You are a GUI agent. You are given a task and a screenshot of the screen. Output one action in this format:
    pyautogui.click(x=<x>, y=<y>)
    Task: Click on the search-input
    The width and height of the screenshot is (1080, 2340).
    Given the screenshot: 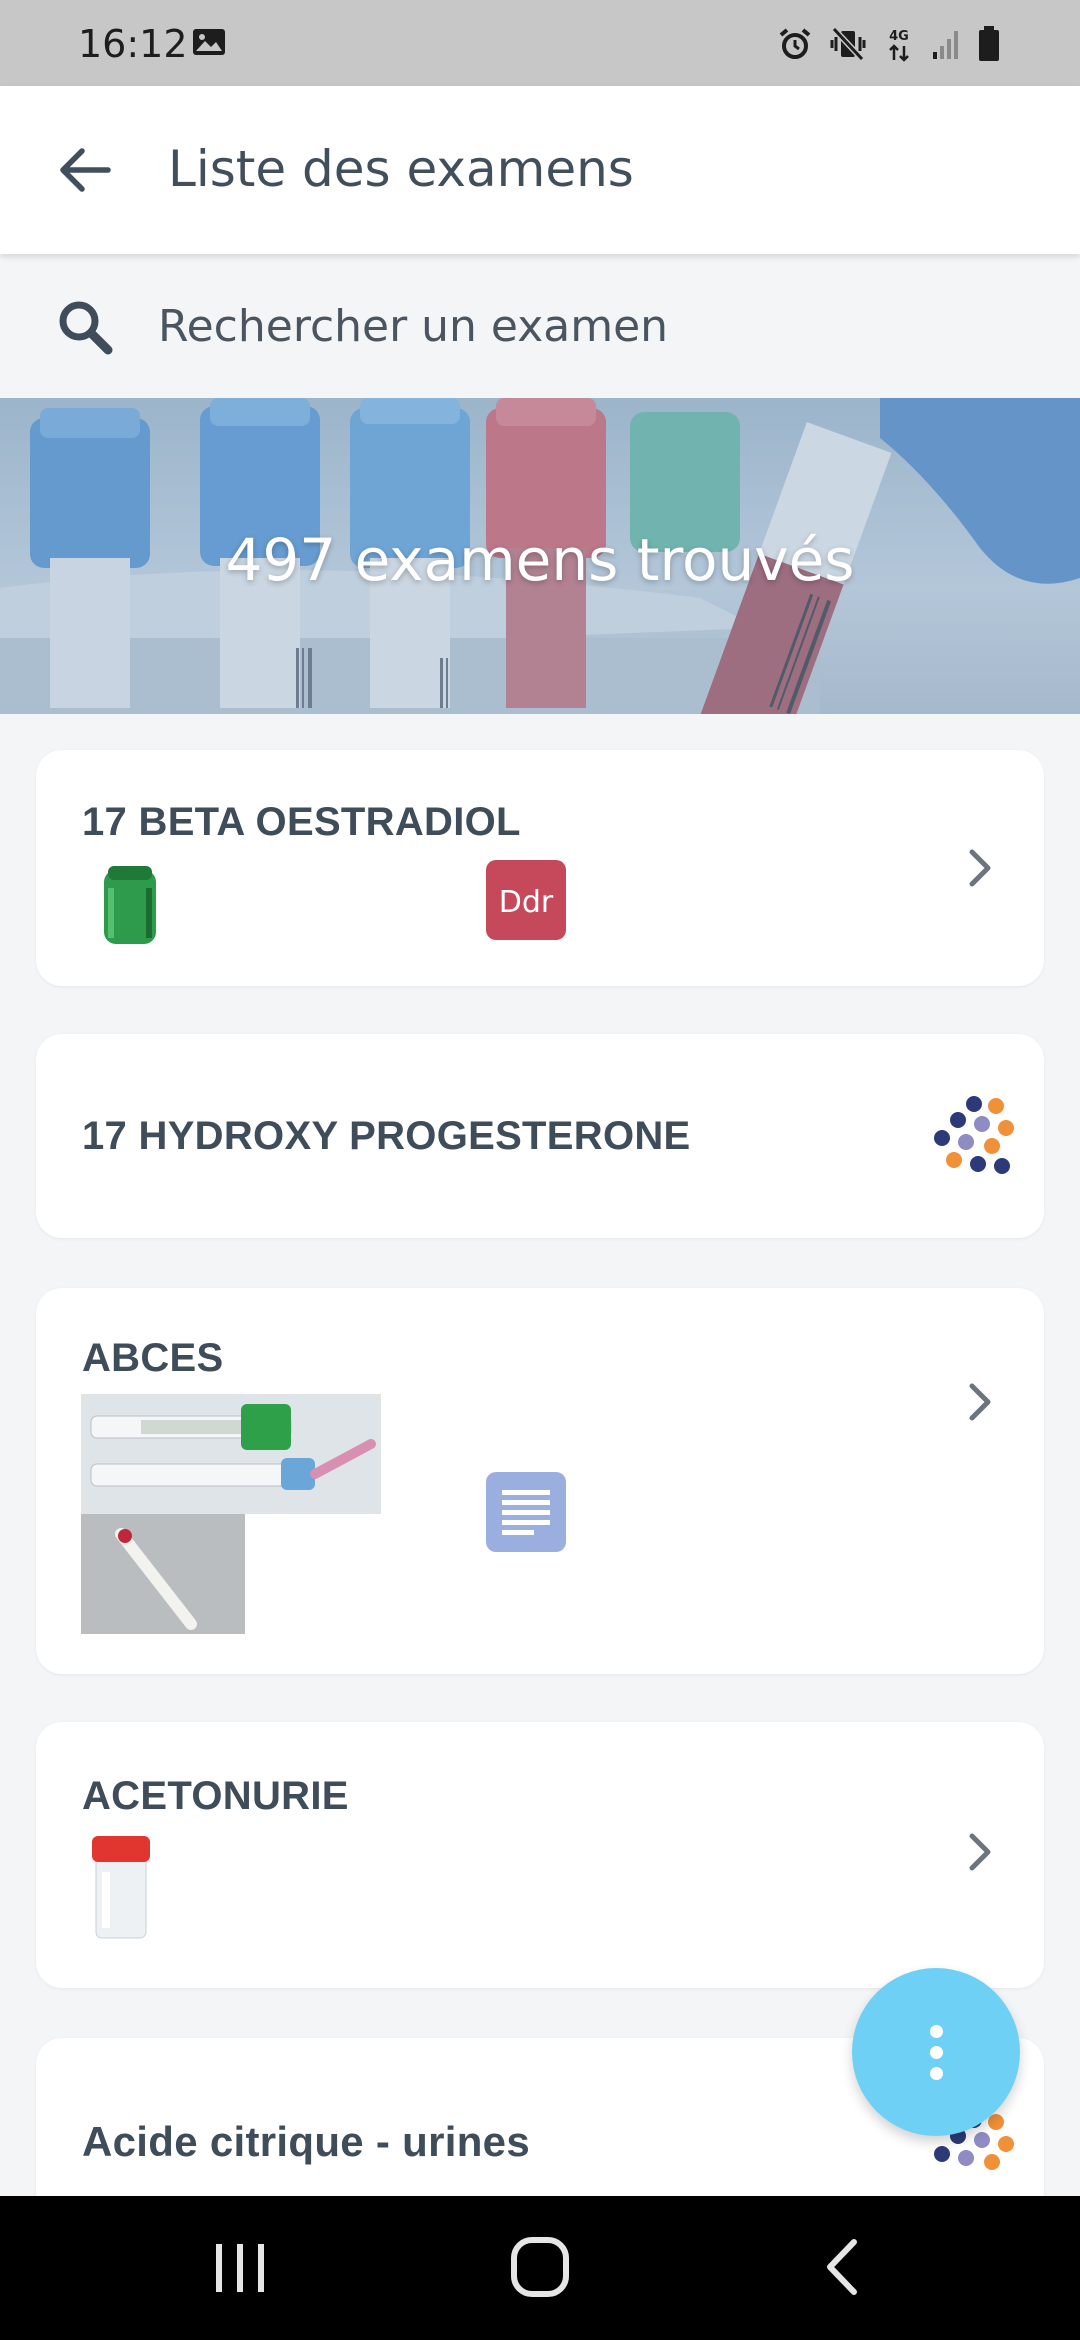 What is the action you would take?
    pyautogui.click(x=588, y=326)
    